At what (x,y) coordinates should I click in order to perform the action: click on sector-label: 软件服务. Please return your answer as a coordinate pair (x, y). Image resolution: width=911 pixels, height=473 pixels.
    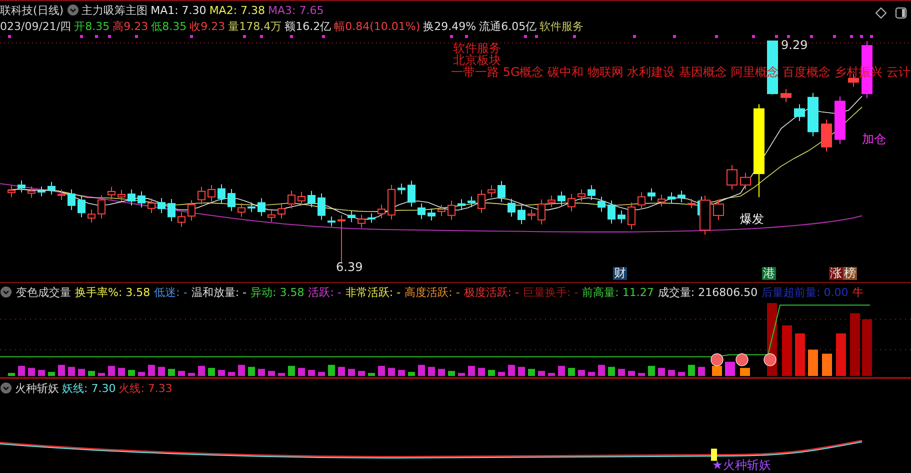
    Looking at the image, I should click on (477, 48).